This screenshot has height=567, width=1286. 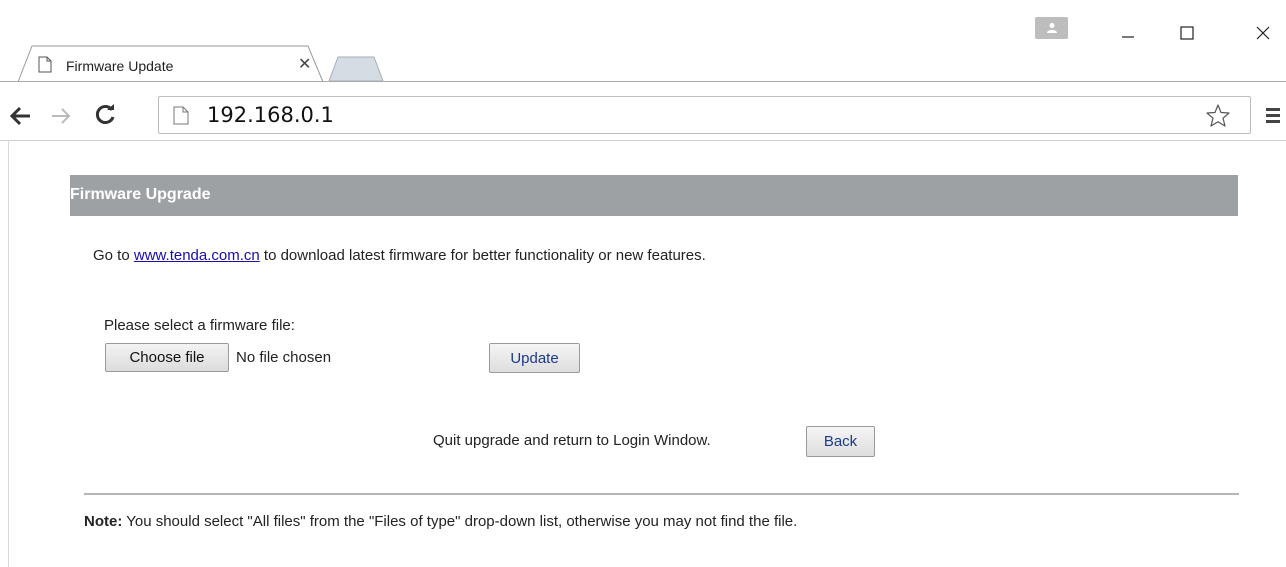 What do you see at coordinates (140, 194) in the screenshot?
I see `page-title: Firmware Upgrade` at bounding box center [140, 194].